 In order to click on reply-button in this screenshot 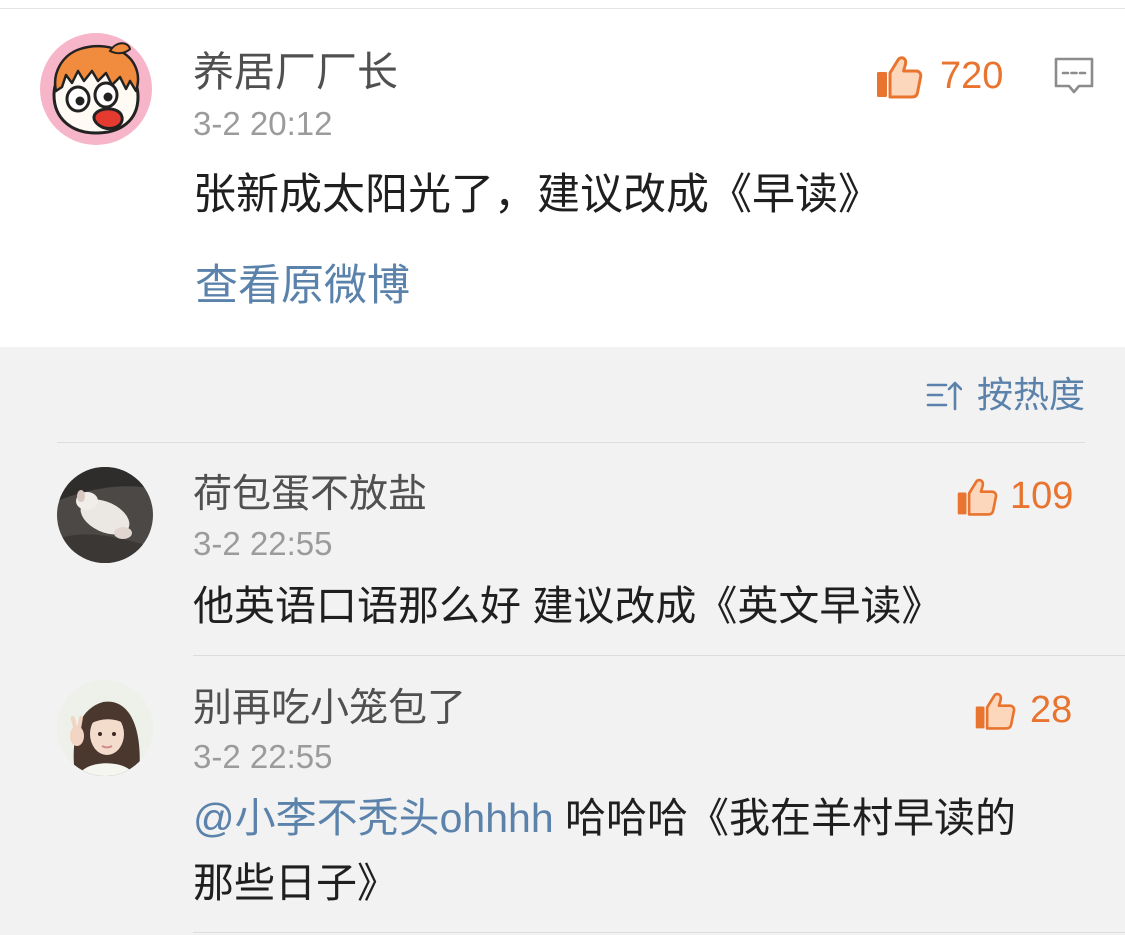, I will do `click(1074, 76)`.